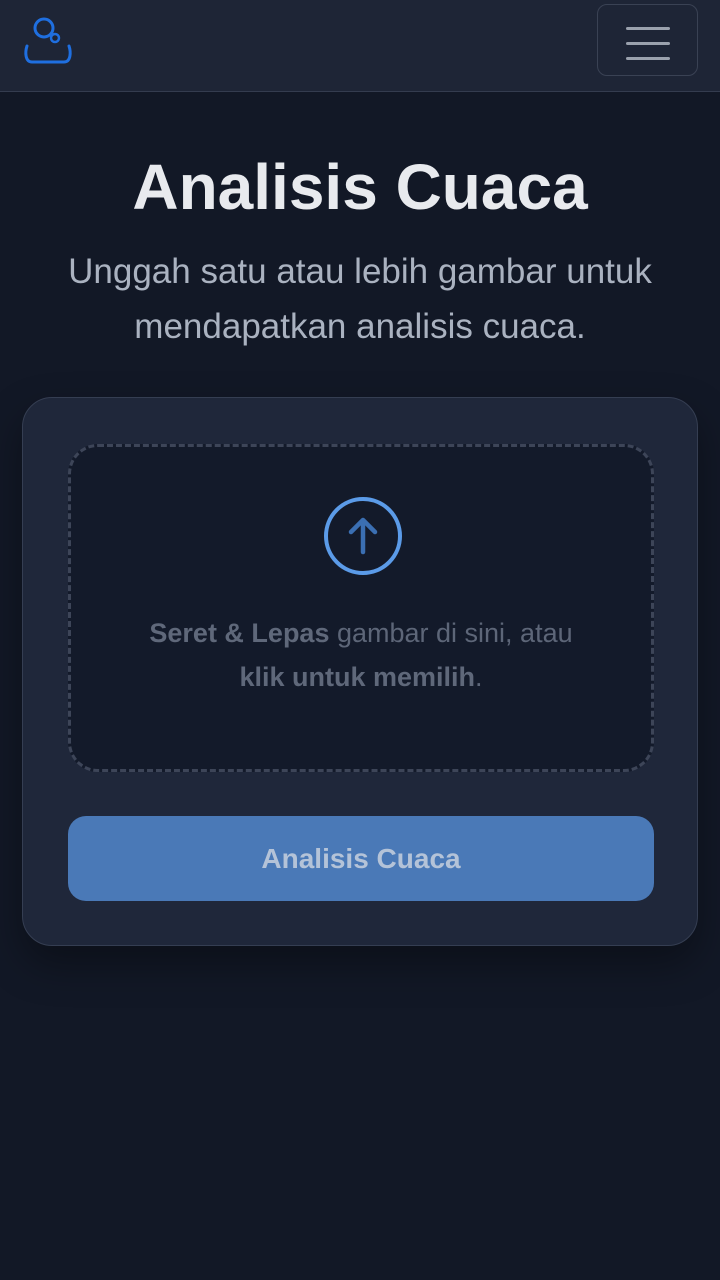 This screenshot has width=720, height=1280. Describe the element at coordinates (647, 40) in the screenshot. I see `hamburger-menu-button` at that location.